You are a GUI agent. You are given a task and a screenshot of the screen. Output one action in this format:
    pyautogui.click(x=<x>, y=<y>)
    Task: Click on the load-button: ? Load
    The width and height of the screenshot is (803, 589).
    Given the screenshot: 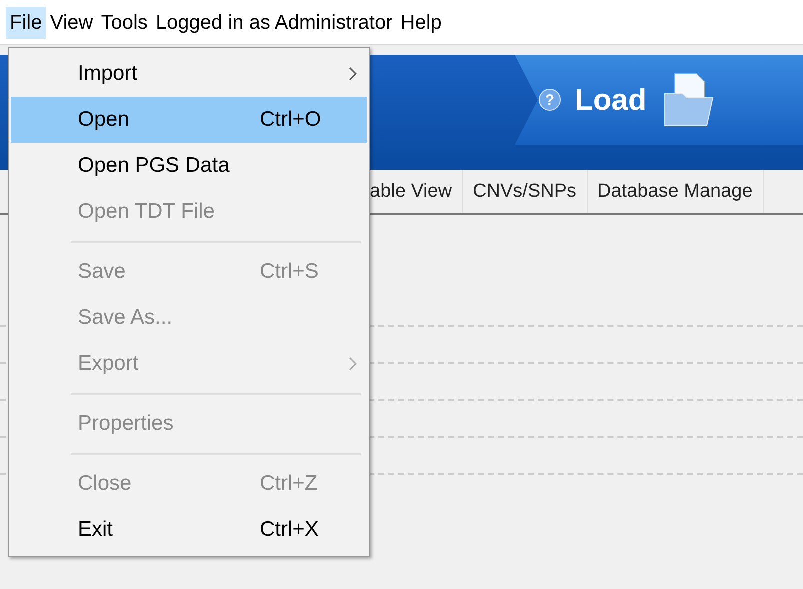 What is the action you would take?
    pyautogui.click(x=659, y=100)
    